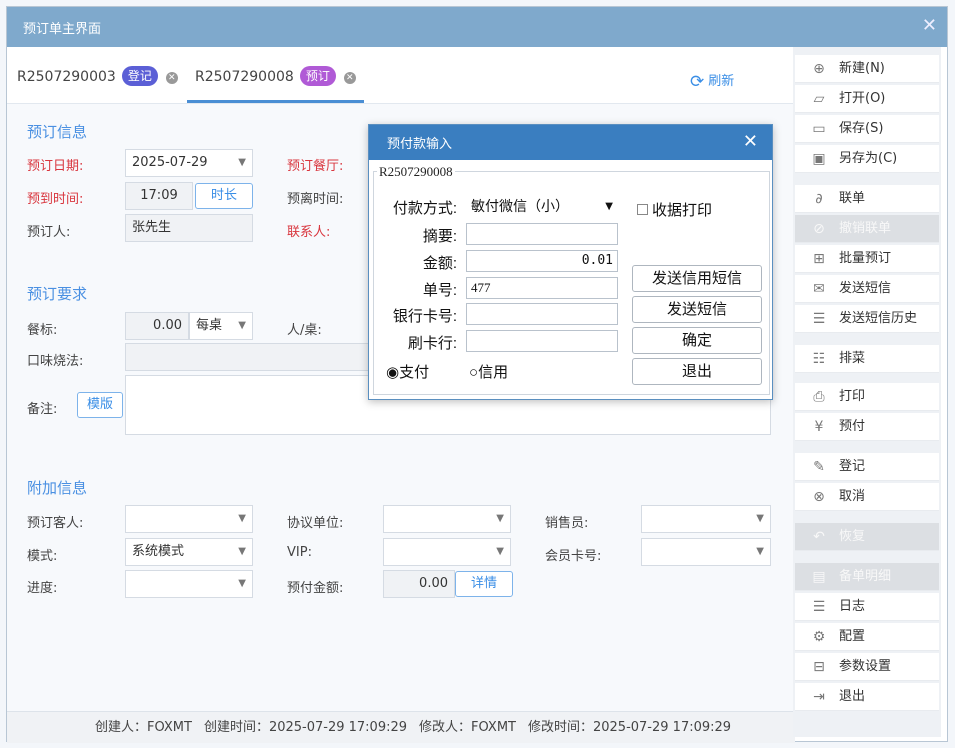 The height and width of the screenshot is (748, 955). What do you see at coordinates (424, 316) in the screenshot?
I see `bank-card-label: 银行卡号:` at bounding box center [424, 316].